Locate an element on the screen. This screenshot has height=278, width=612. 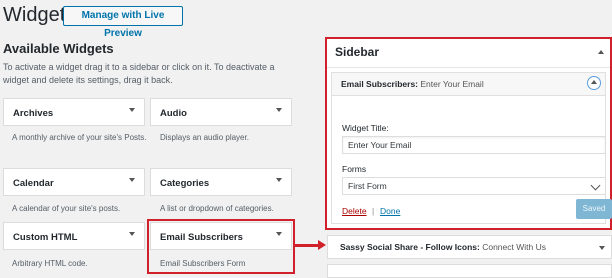
forms-select: First Form is located at coordinates (474, 186).